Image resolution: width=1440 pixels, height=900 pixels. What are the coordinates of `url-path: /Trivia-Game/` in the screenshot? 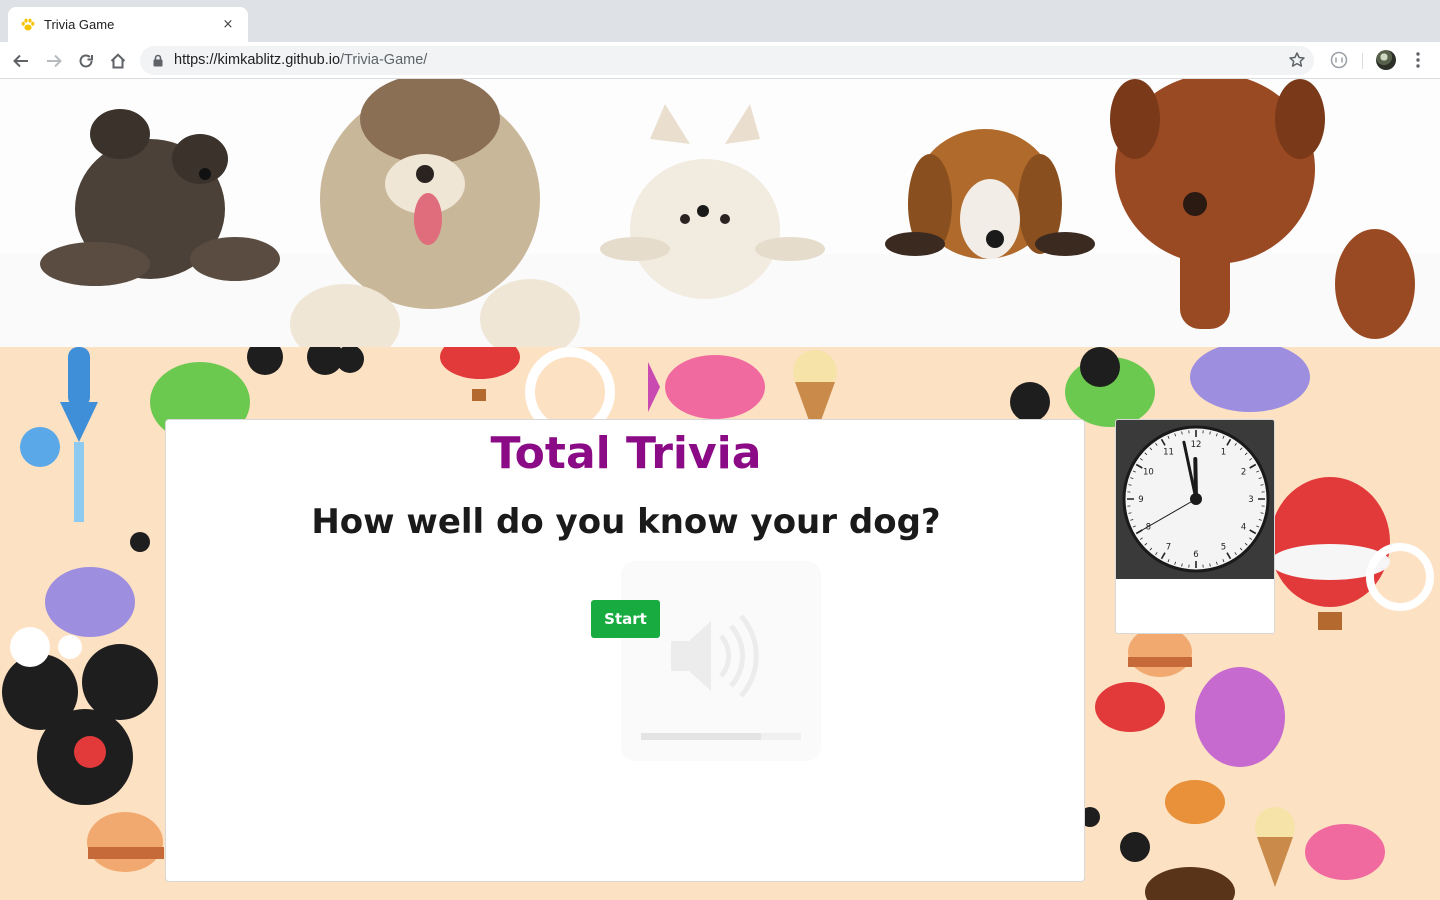 It's located at (384, 60).